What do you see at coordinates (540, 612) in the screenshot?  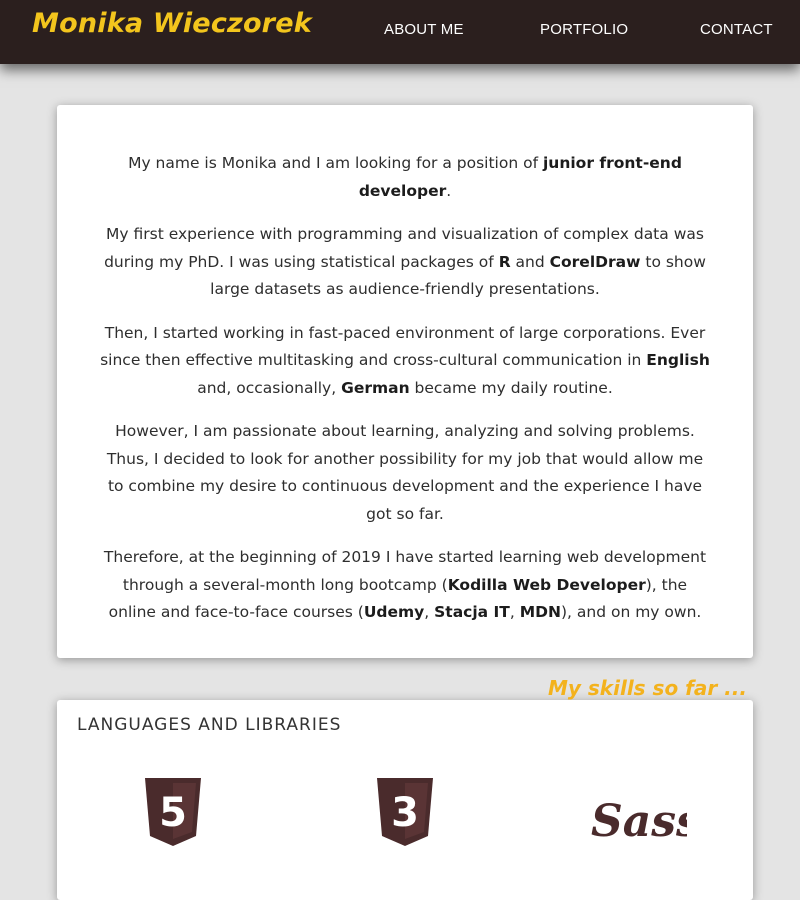 I see `emphasized-text: MDN` at bounding box center [540, 612].